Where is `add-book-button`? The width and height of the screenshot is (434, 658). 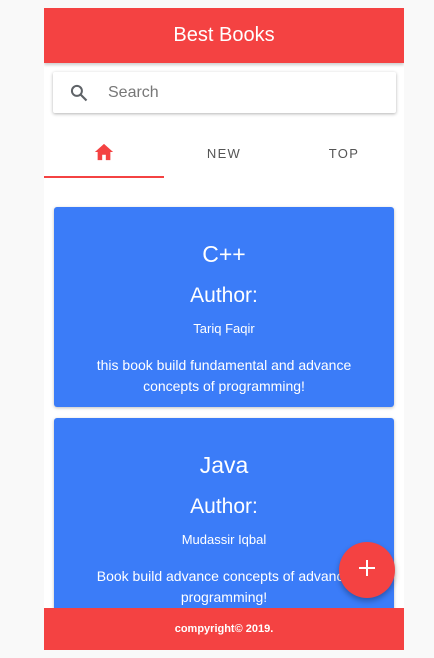
add-book-button is located at coordinates (367, 570).